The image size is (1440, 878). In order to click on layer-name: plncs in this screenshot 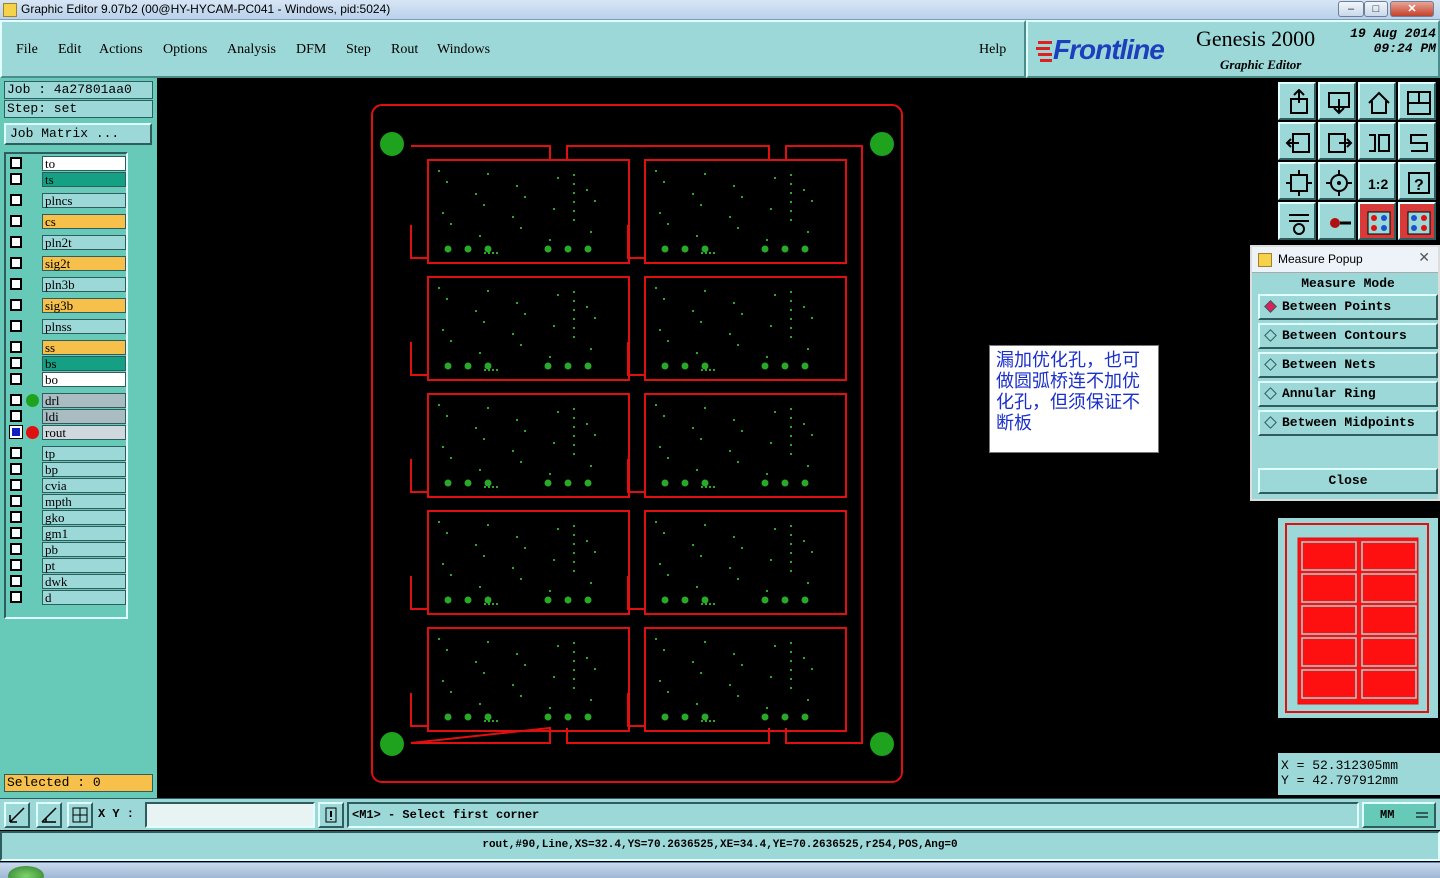, I will do `click(84, 200)`.